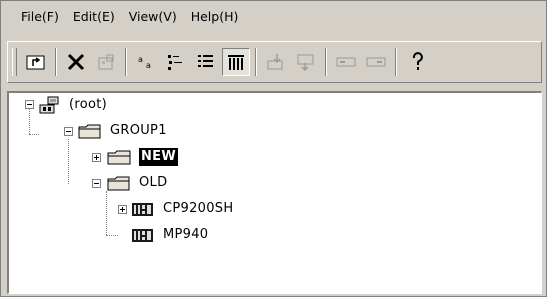 The image size is (547, 297). What do you see at coordinates (14, 62) in the screenshot?
I see `toolbar-grip` at bounding box center [14, 62].